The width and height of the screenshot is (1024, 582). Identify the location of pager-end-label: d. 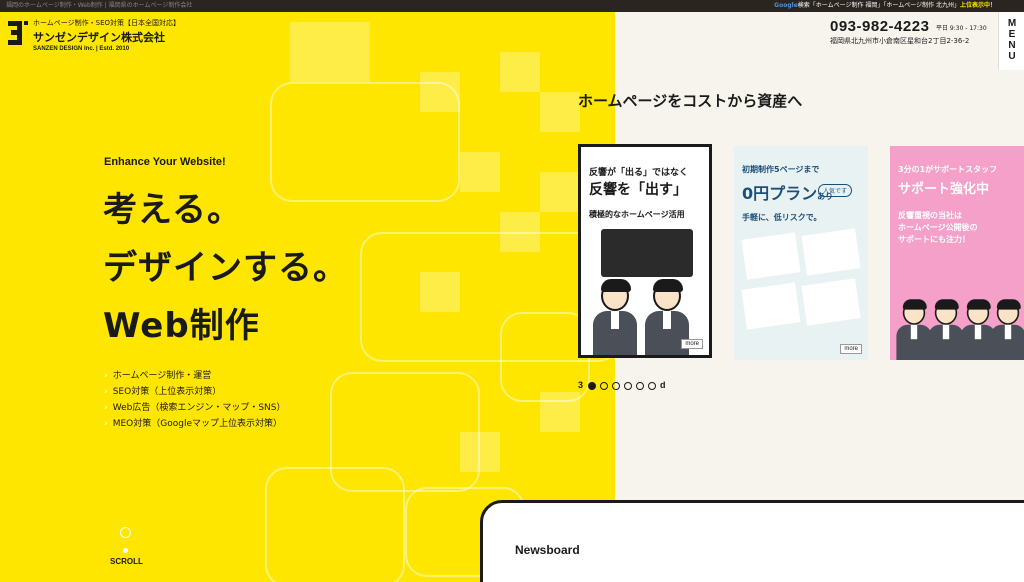
(663, 385).